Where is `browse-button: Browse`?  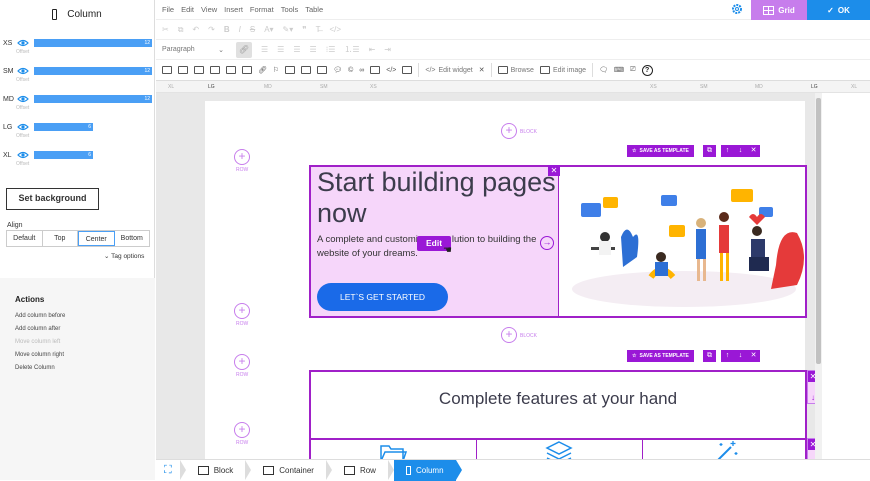 browse-button: Browse is located at coordinates (515, 70).